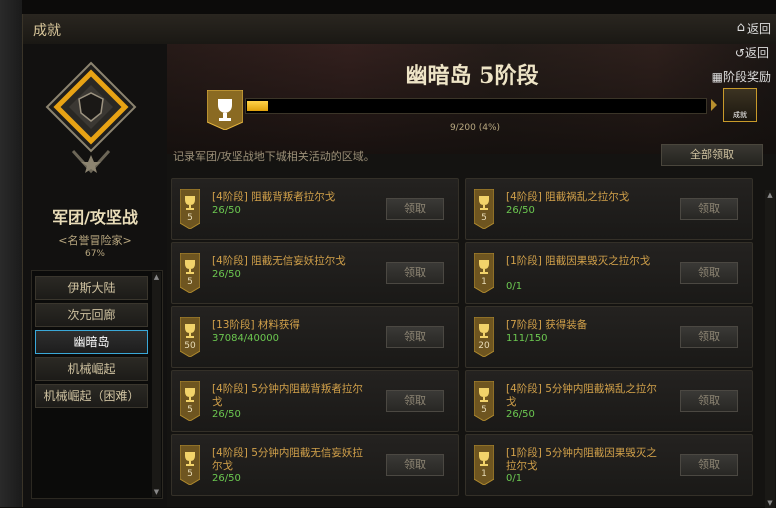 This screenshot has width=776, height=508. I want to click on region-list-scrollbar: ▲ ▼, so click(156, 384).